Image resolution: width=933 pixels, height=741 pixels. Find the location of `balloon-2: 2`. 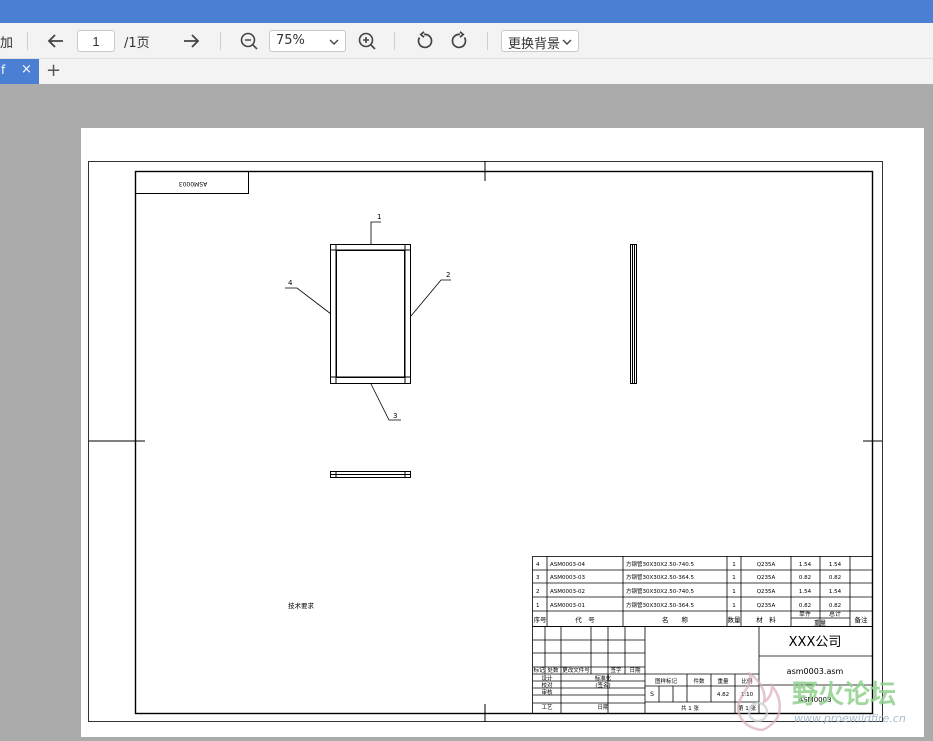

balloon-2: 2 is located at coordinates (448, 275).